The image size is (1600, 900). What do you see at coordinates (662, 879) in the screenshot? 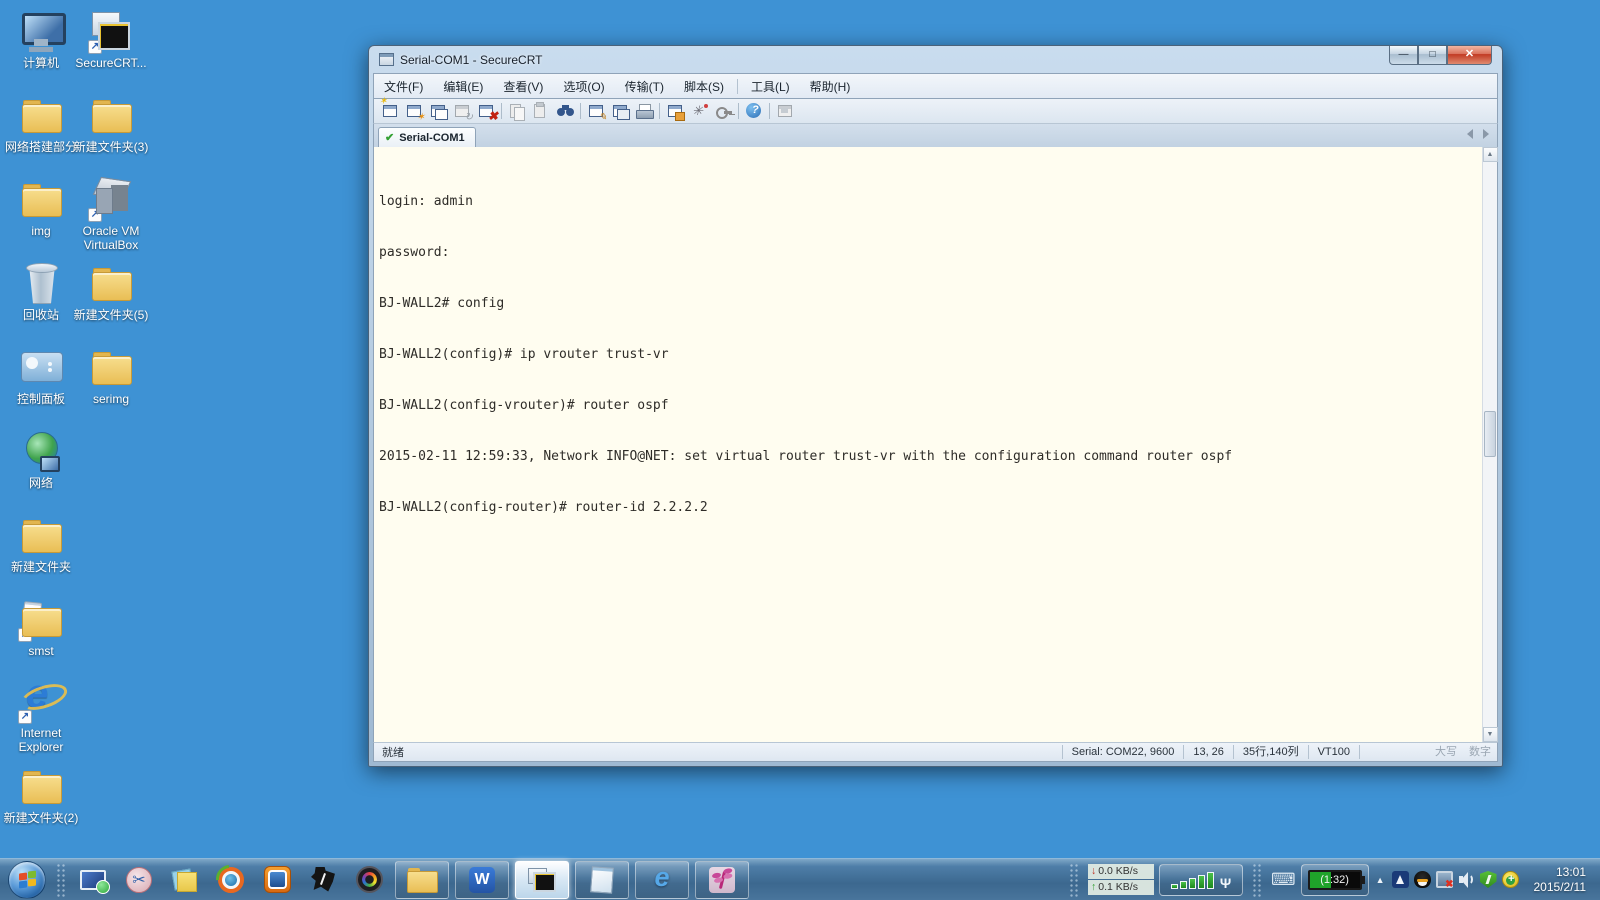
I see `taskbar-internet-explorer: e` at bounding box center [662, 879].